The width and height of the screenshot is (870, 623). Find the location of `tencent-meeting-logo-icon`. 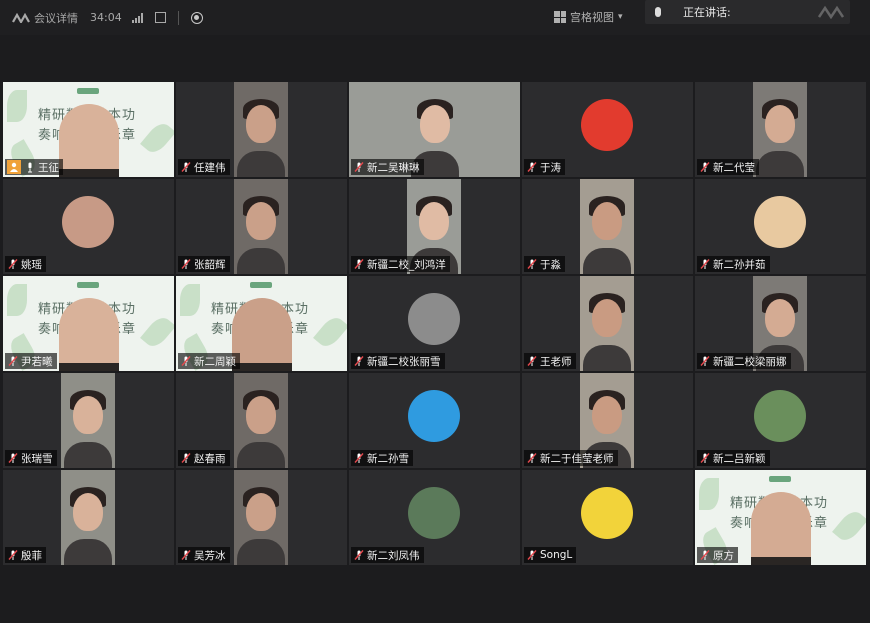

tencent-meeting-logo-icon is located at coordinates (21, 17).